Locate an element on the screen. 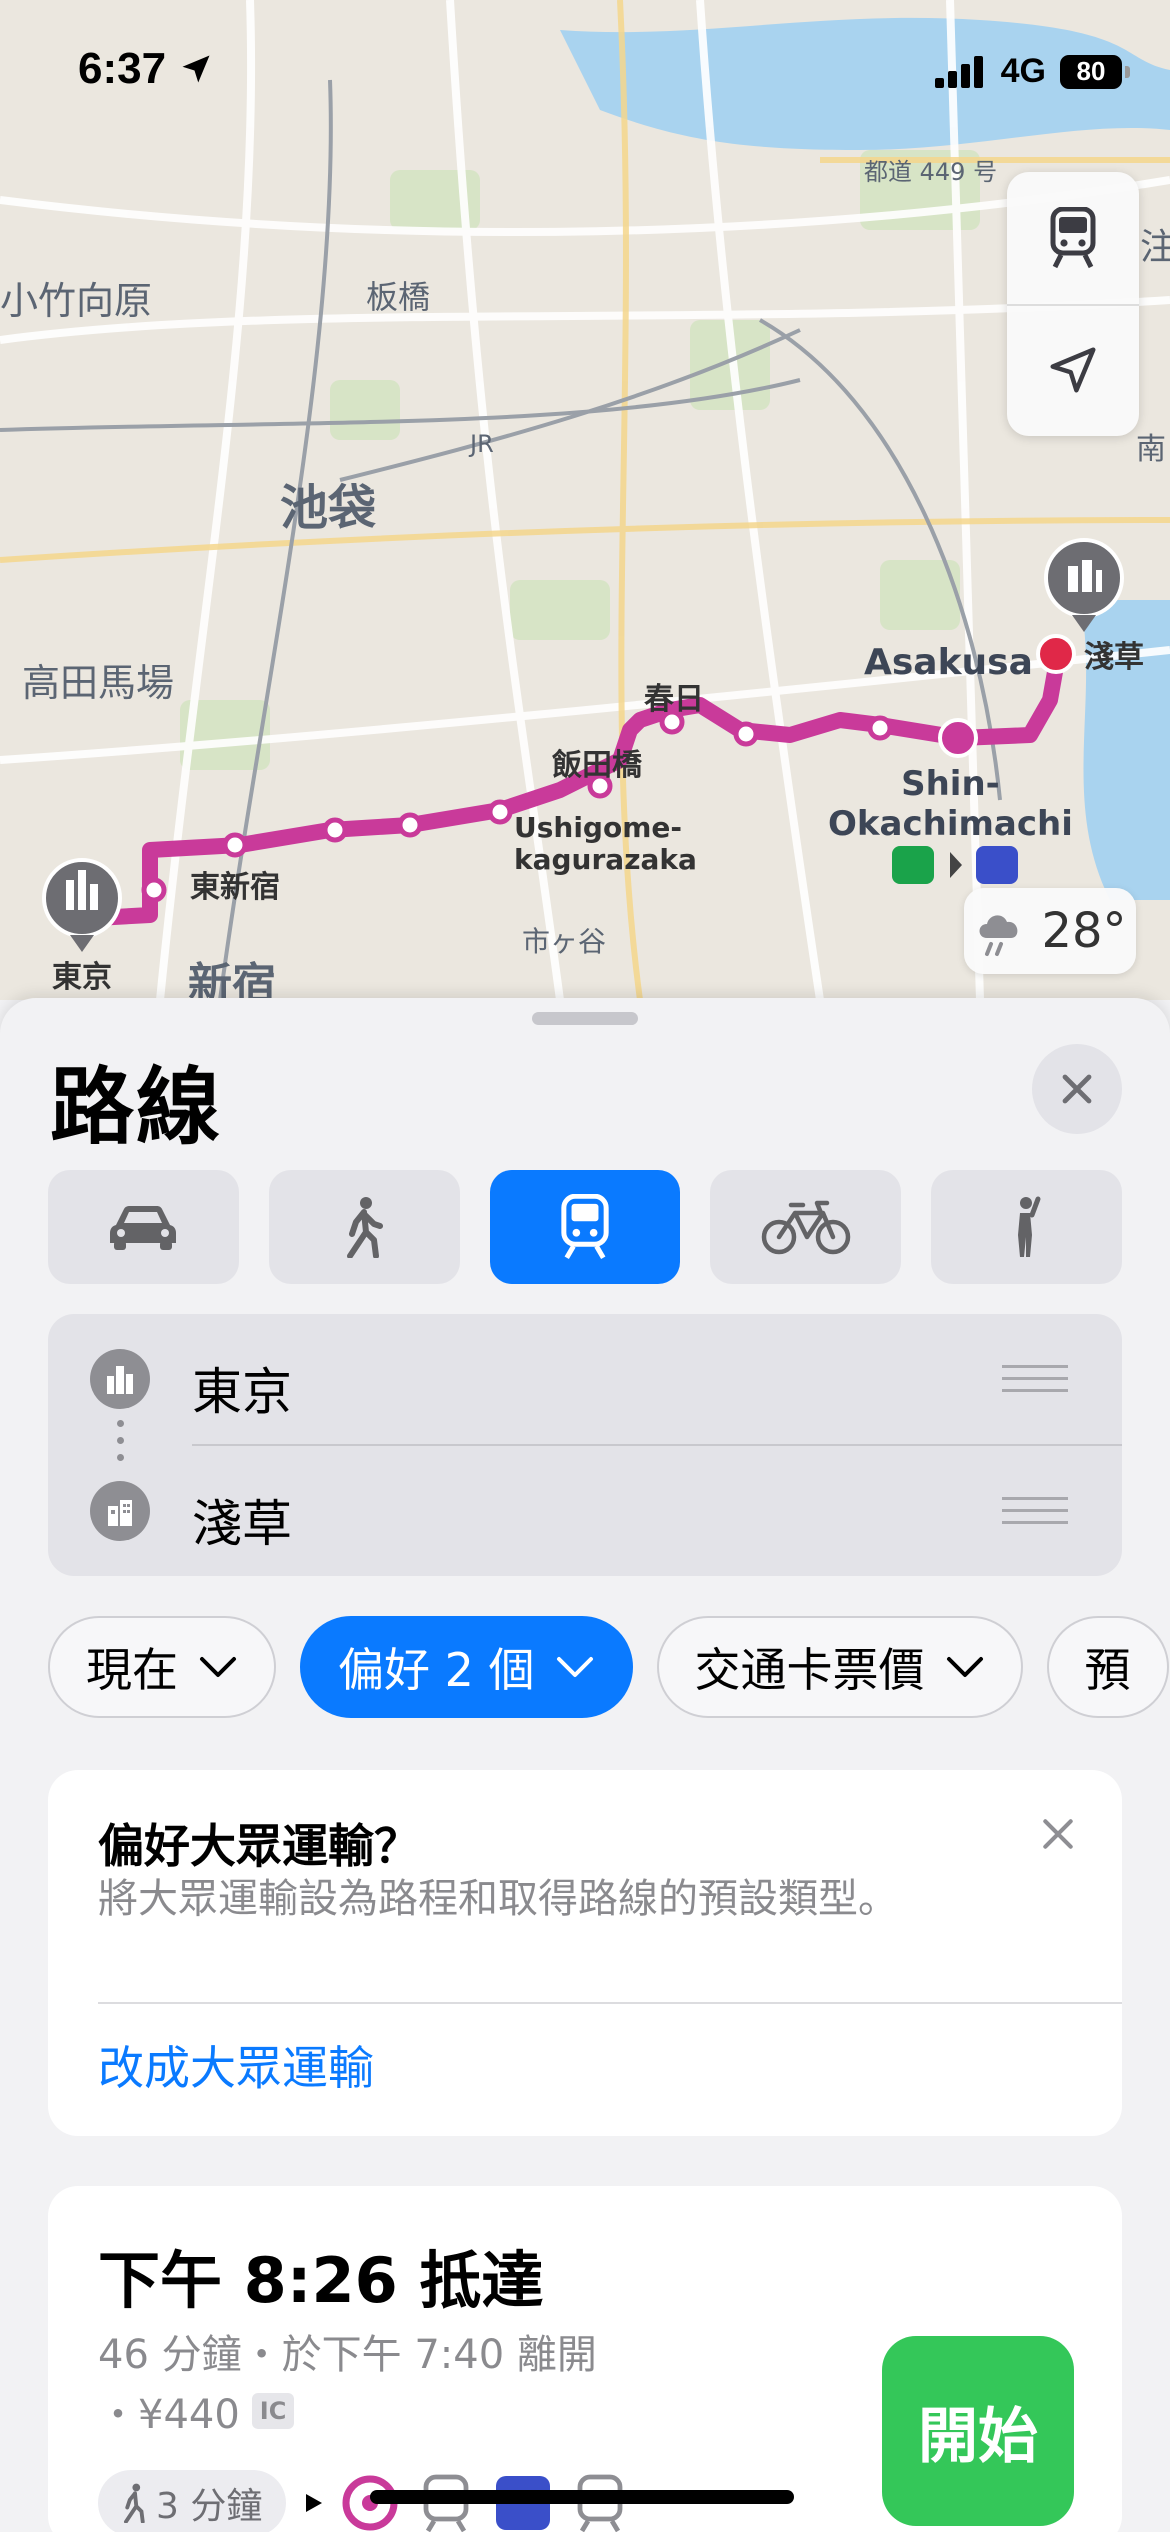 The height and width of the screenshot is (2532, 1170). status-time-text: 6:37 is located at coordinates (122, 68).